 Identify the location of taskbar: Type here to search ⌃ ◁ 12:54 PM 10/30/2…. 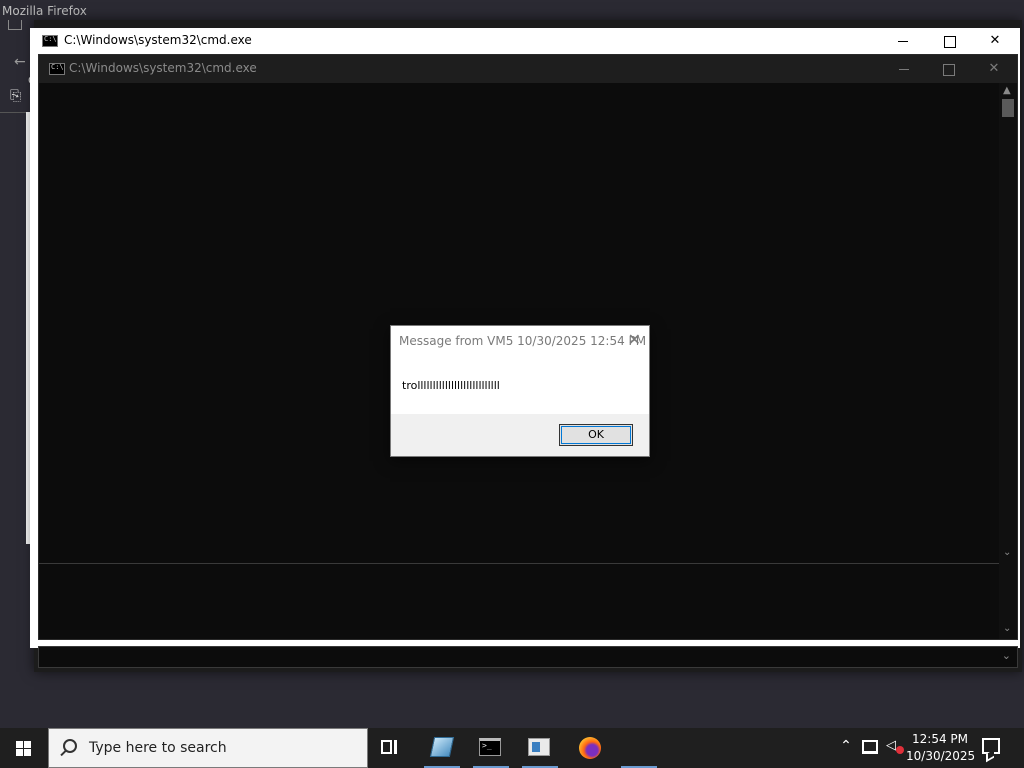
(512, 748).